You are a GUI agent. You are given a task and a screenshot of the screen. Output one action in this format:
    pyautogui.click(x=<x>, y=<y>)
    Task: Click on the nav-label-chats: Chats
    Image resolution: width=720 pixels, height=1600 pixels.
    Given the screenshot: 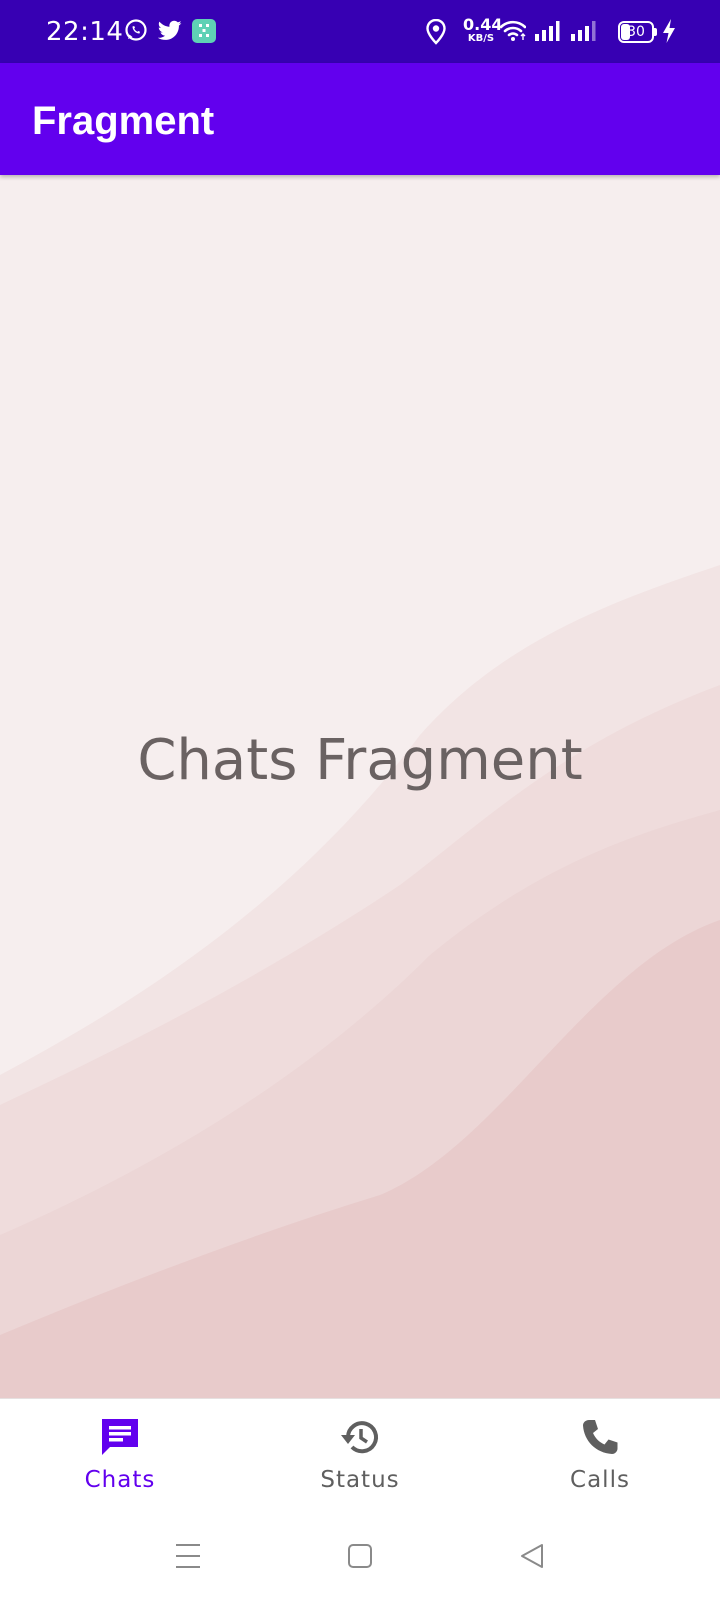 What is the action you would take?
    pyautogui.click(x=120, y=1480)
    